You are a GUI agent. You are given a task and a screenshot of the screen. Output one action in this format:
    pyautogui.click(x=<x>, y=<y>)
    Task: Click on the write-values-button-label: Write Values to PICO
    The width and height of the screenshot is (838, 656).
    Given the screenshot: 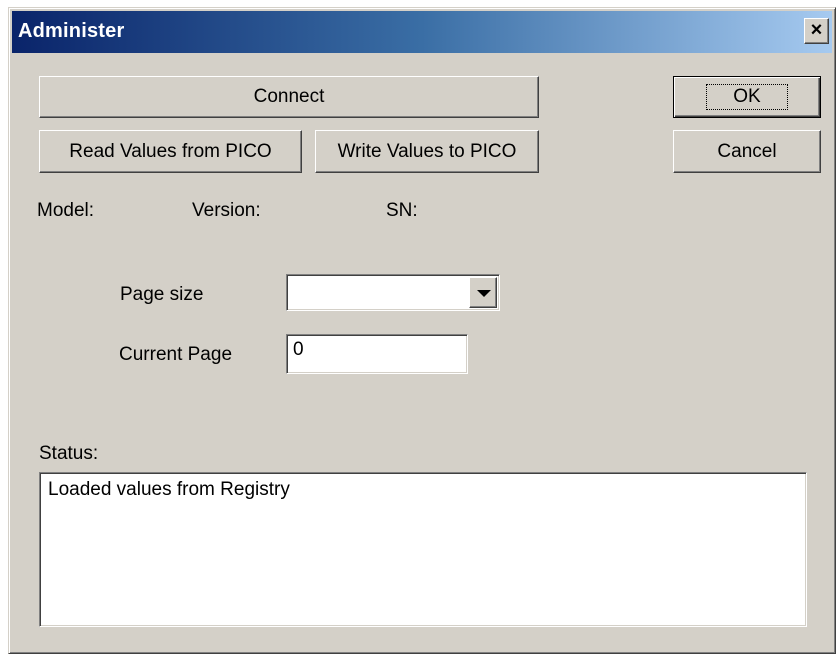 What is the action you would take?
    pyautogui.click(x=427, y=151)
    